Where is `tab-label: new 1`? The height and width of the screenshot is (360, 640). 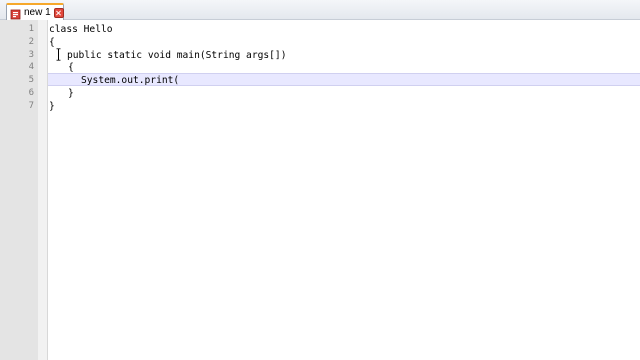
tab-label: new 1 is located at coordinates (37, 12).